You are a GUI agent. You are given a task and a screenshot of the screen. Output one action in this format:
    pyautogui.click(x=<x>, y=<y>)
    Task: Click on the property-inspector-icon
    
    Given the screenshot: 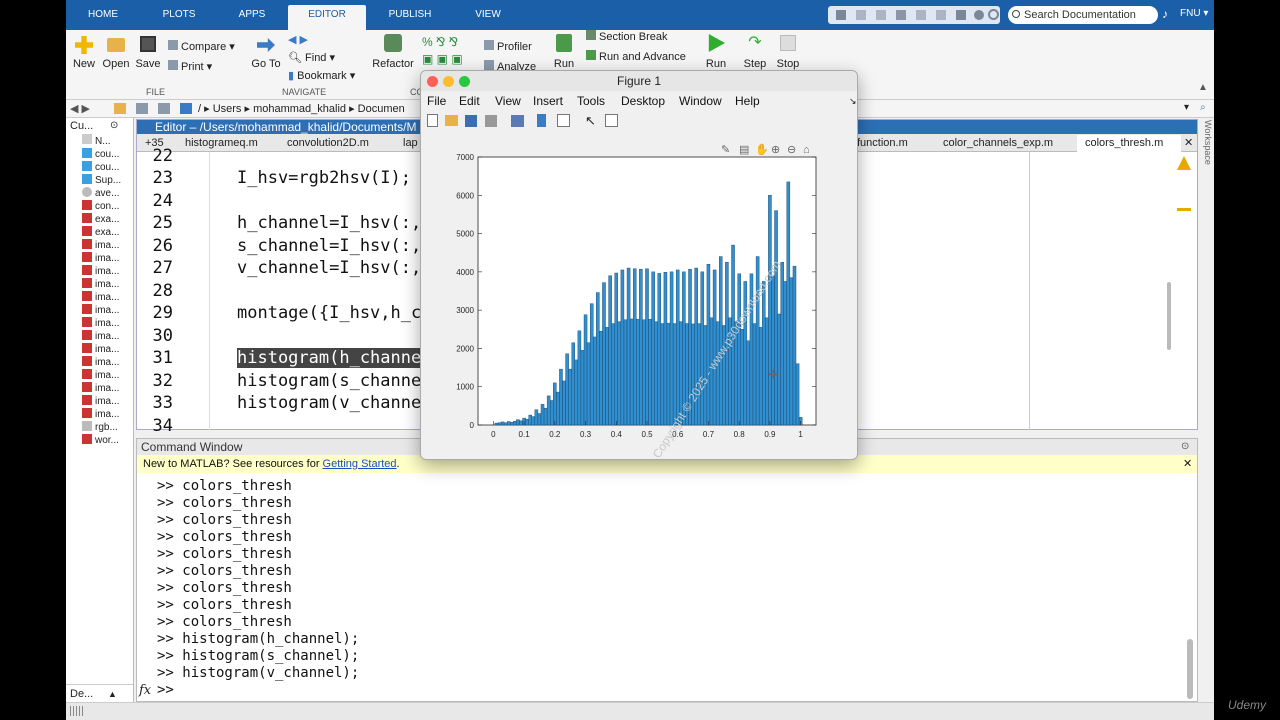 What is the action you would take?
    pyautogui.click(x=611, y=120)
    